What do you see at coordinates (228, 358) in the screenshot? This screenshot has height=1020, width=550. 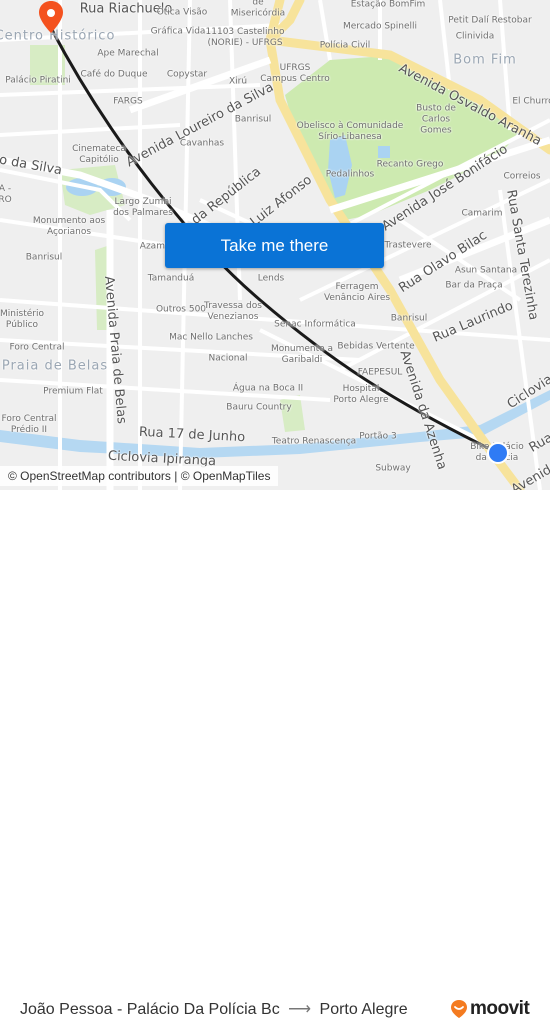 I see `place-label: Nacional` at bounding box center [228, 358].